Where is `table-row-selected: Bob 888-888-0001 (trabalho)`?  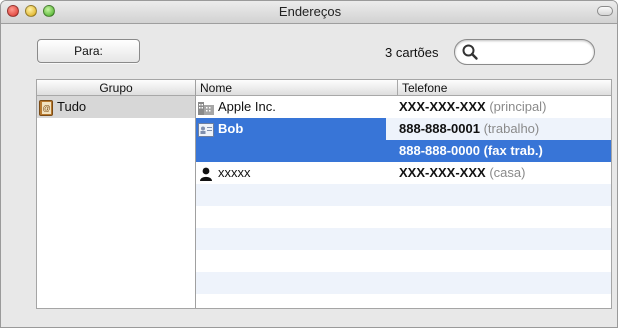
table-row-selected: Bob 888-888-0001 (trabalho) is located at coordinates (403, 129).